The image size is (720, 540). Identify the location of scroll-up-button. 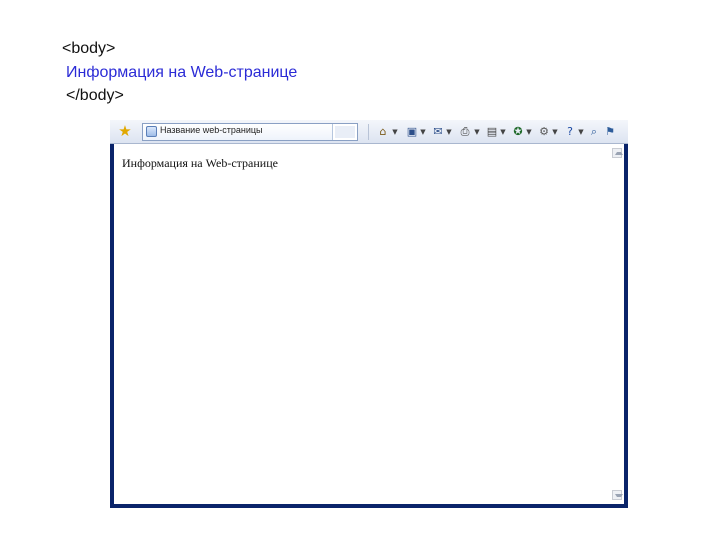
(617, 153).